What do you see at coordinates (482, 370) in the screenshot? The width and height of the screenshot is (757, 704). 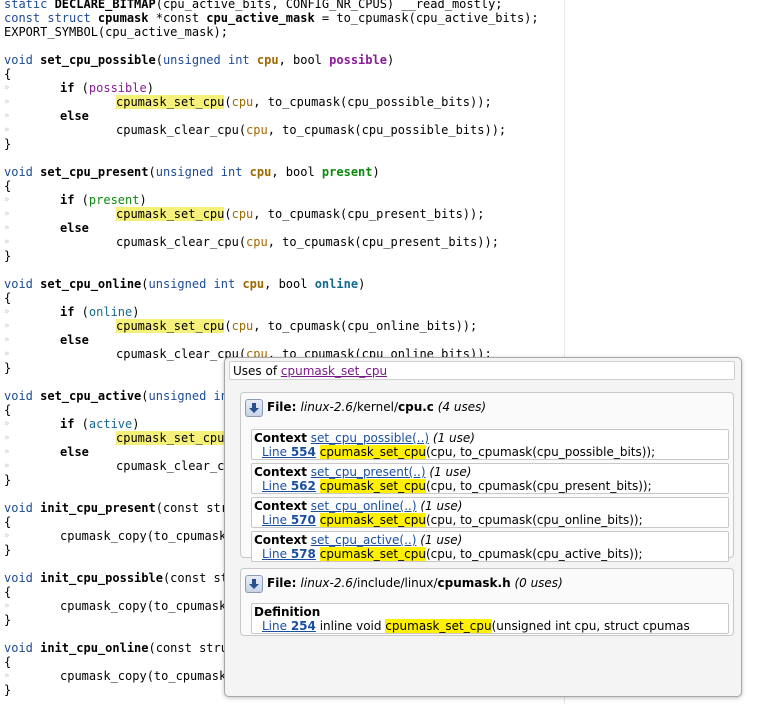 I see `popup-title: Uses of cpumask_set_cpu` at bounding box center [482, 370].